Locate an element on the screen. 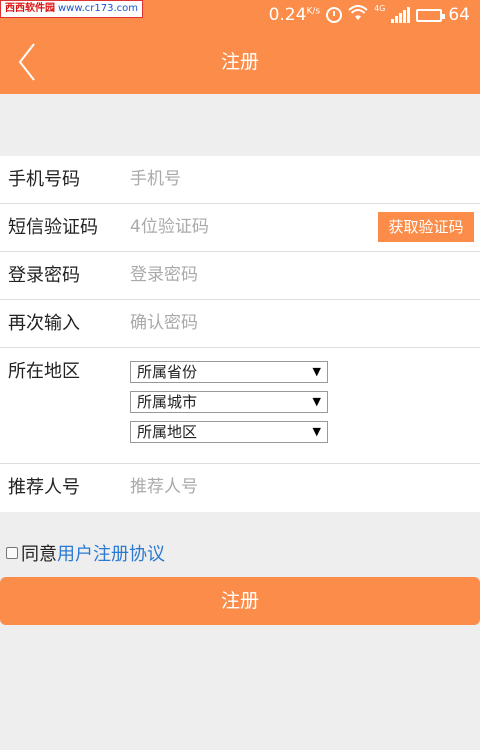 The height and width of the screenshot is (750, 480). header: 注册 is located at coordinates (240, 62).